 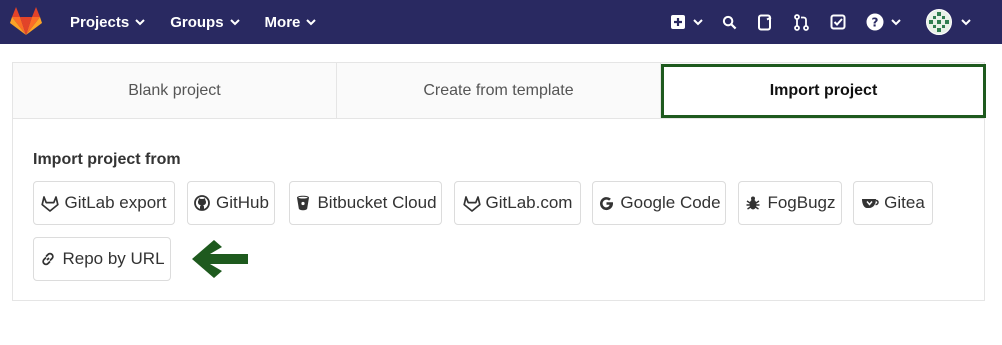 What do you see at coordinates (939, 22) in the screenshot?
I see `avatar-icon` at bounding box center [939, 22].